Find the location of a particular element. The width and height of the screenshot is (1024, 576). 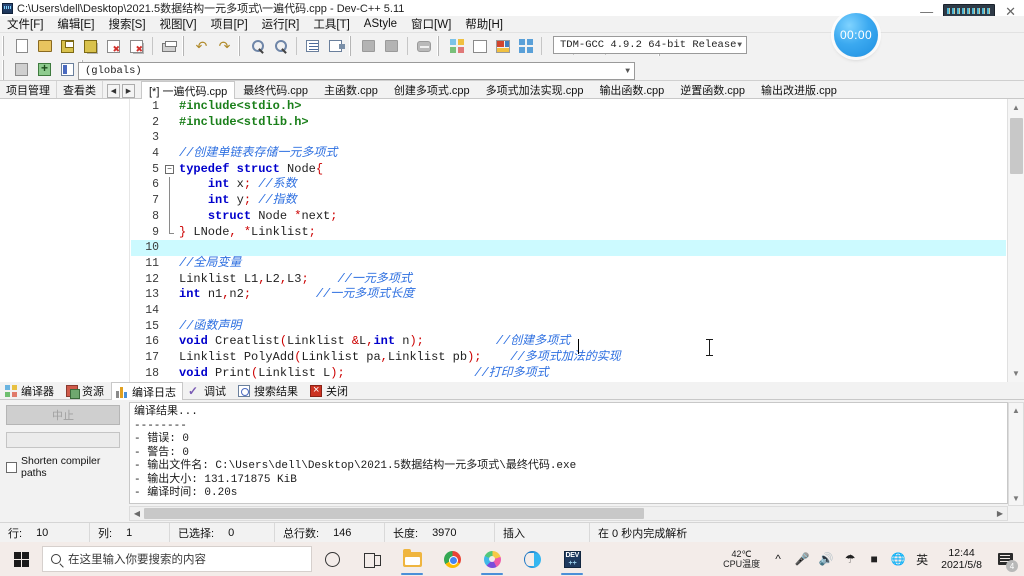

menu-run: 运行[R] is located at coordinates (281, 24).